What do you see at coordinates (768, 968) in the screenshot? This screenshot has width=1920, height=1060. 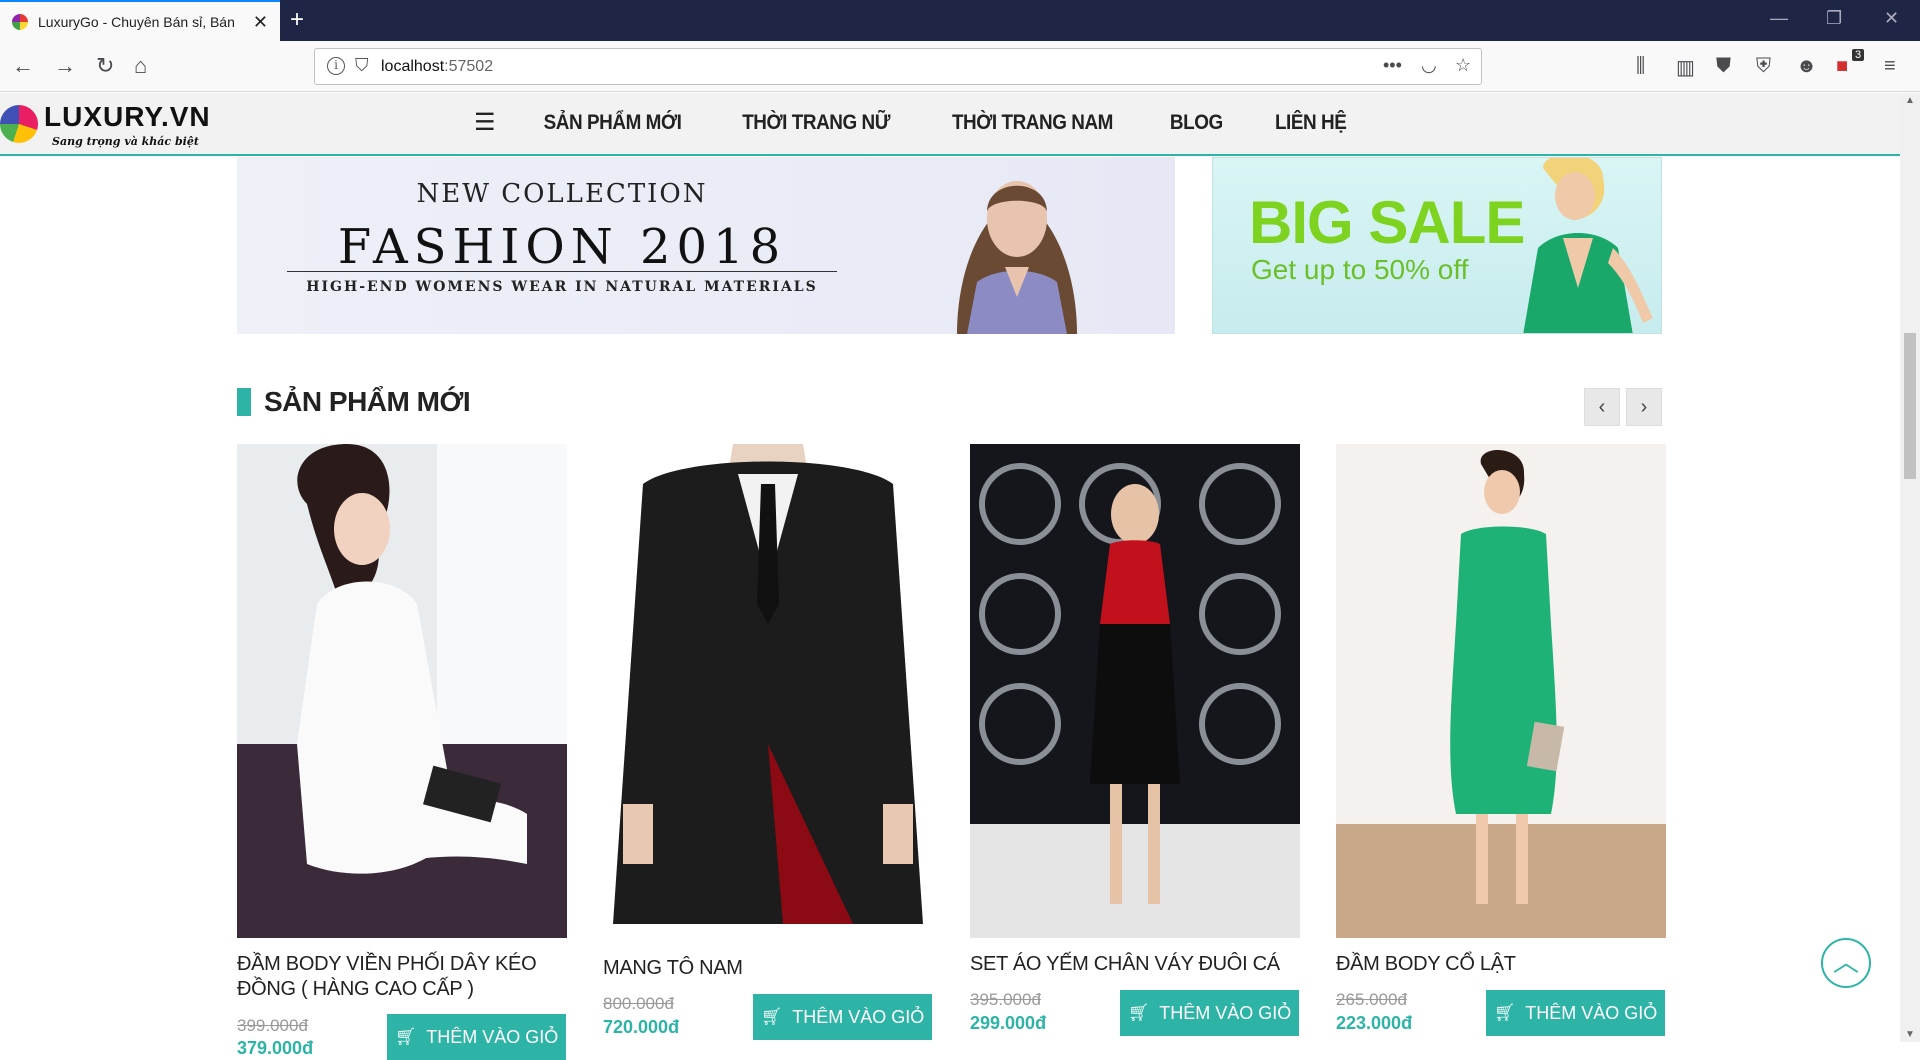 I see `product-name: MANG TÔ NAM` at bounding box center [768, 968].